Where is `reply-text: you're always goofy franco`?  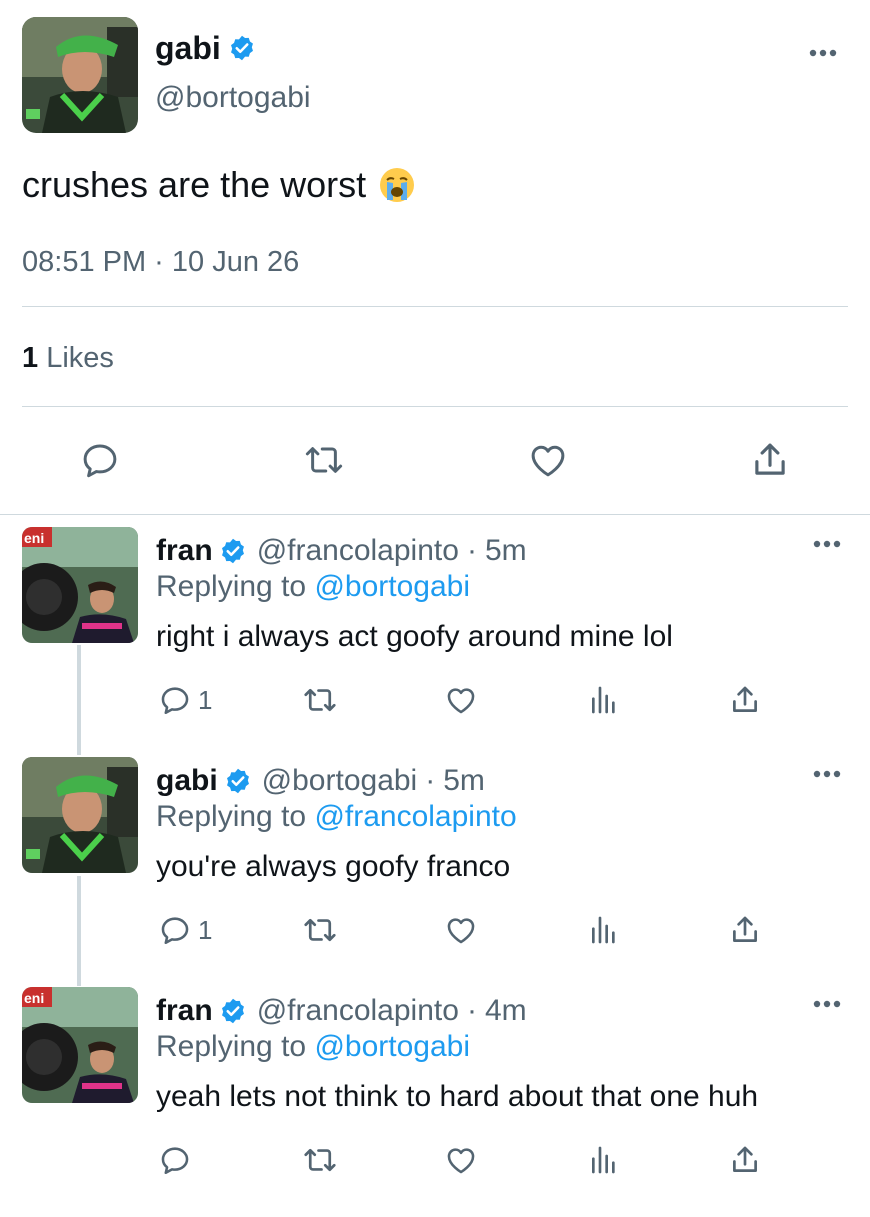 reply-text: you're always goofy franco is located at coordinates (333, 866).